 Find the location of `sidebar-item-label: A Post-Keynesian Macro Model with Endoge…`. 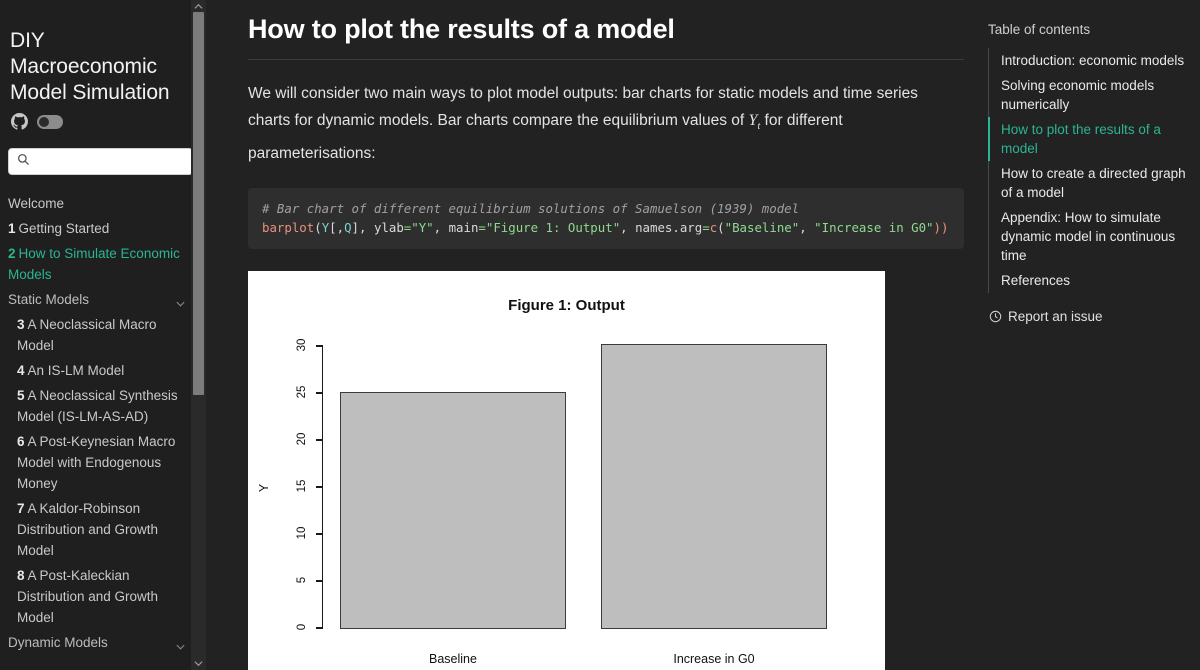

sidebar-item-label: A Post-Keynesian Macro Model with Endoge… is located at coordinates (96, 462).